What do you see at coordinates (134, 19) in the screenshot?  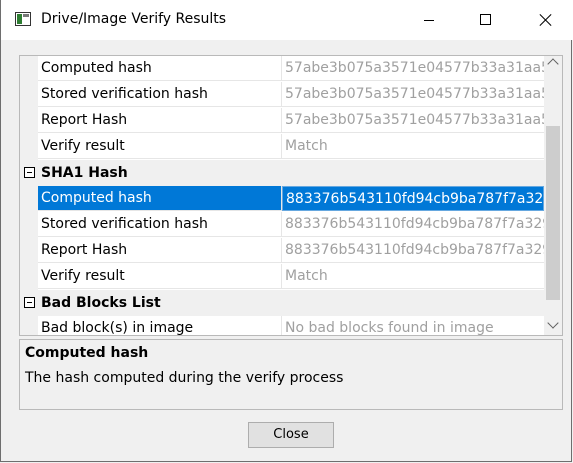 I see `window-title: Drive/Image Verify Results` at bounding box center [134, 19].